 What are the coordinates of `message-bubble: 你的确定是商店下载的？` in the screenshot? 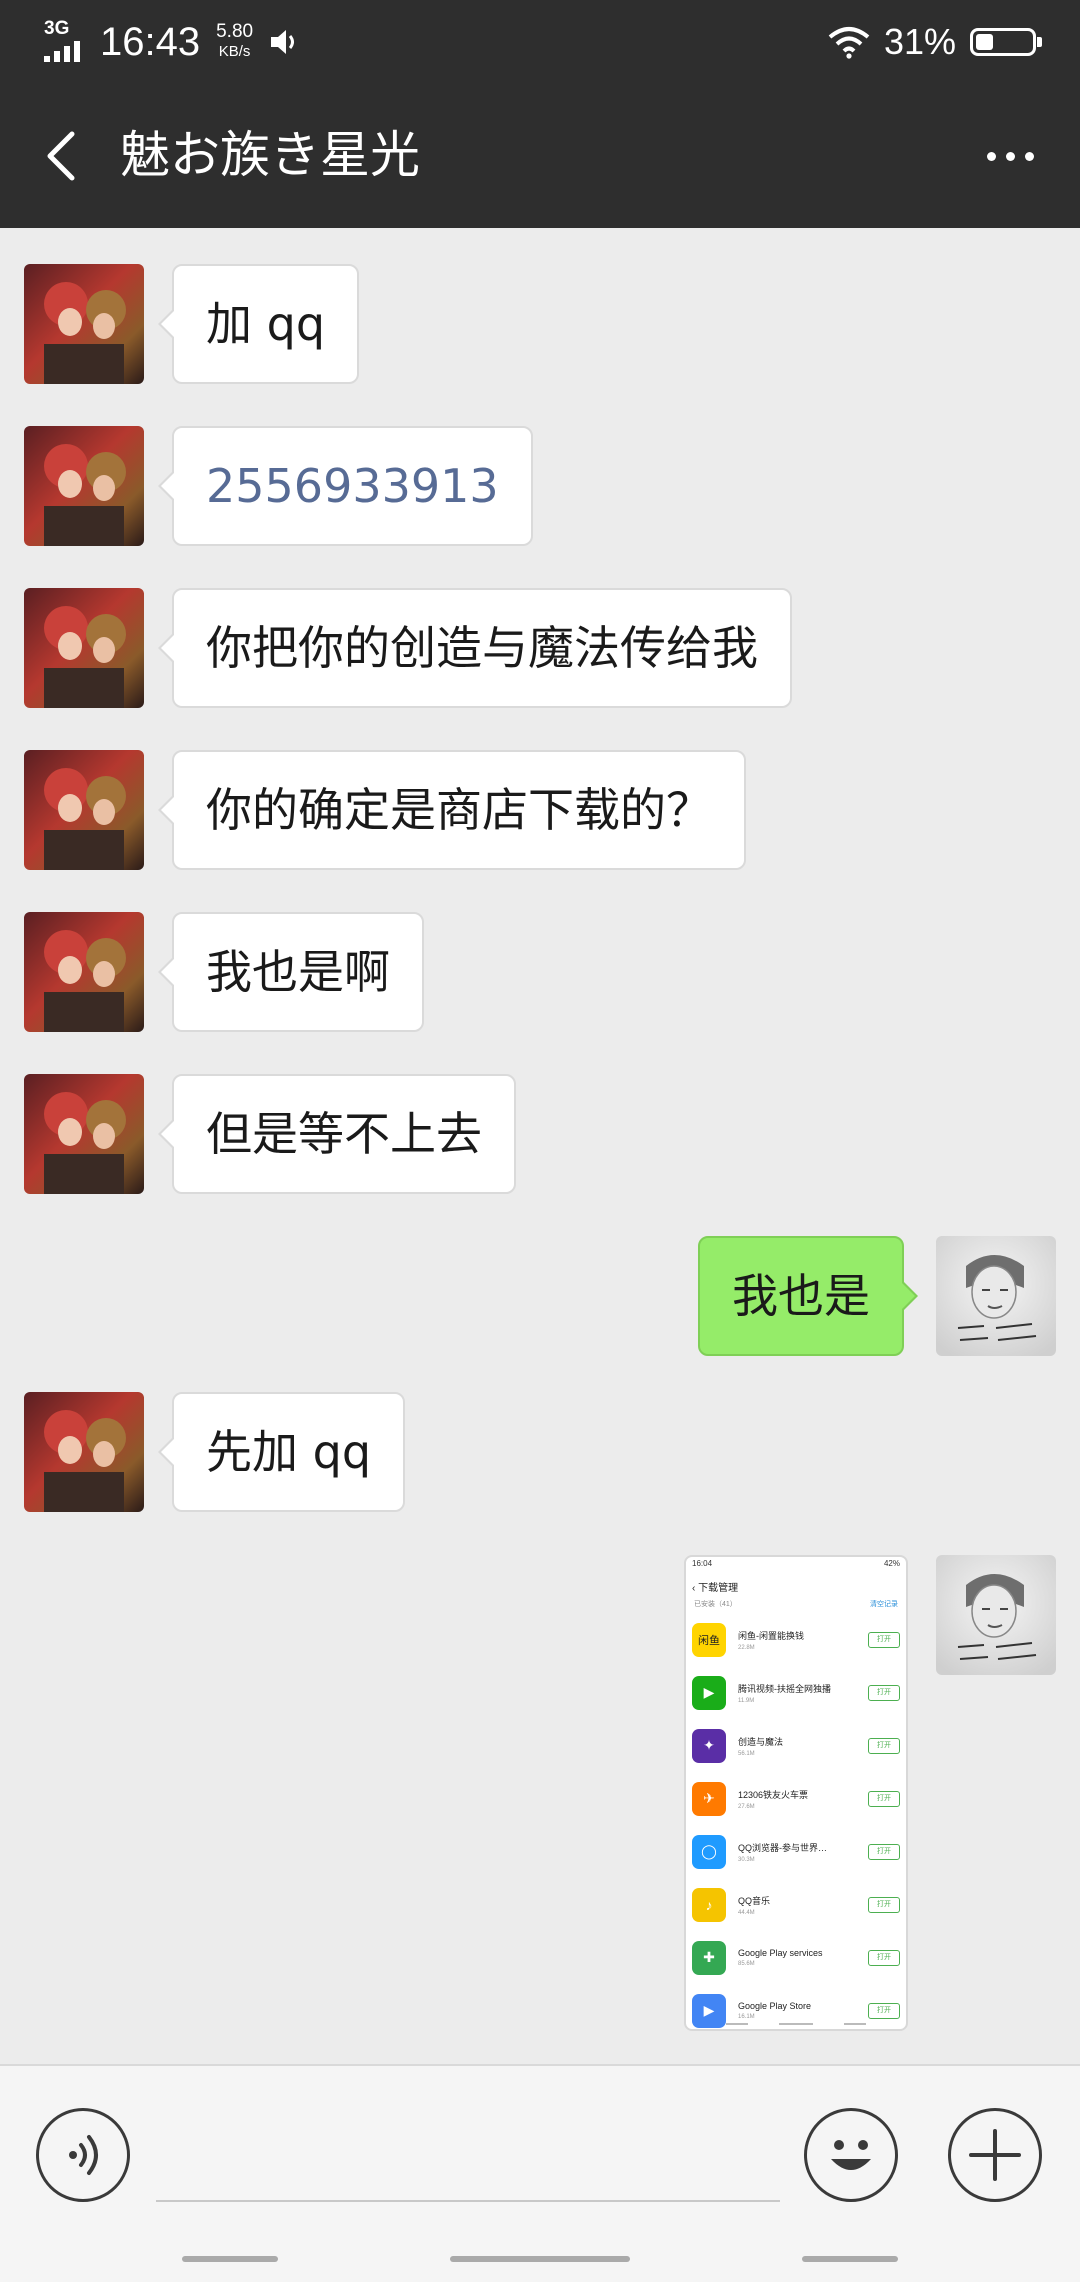 It's located at (452, 810).